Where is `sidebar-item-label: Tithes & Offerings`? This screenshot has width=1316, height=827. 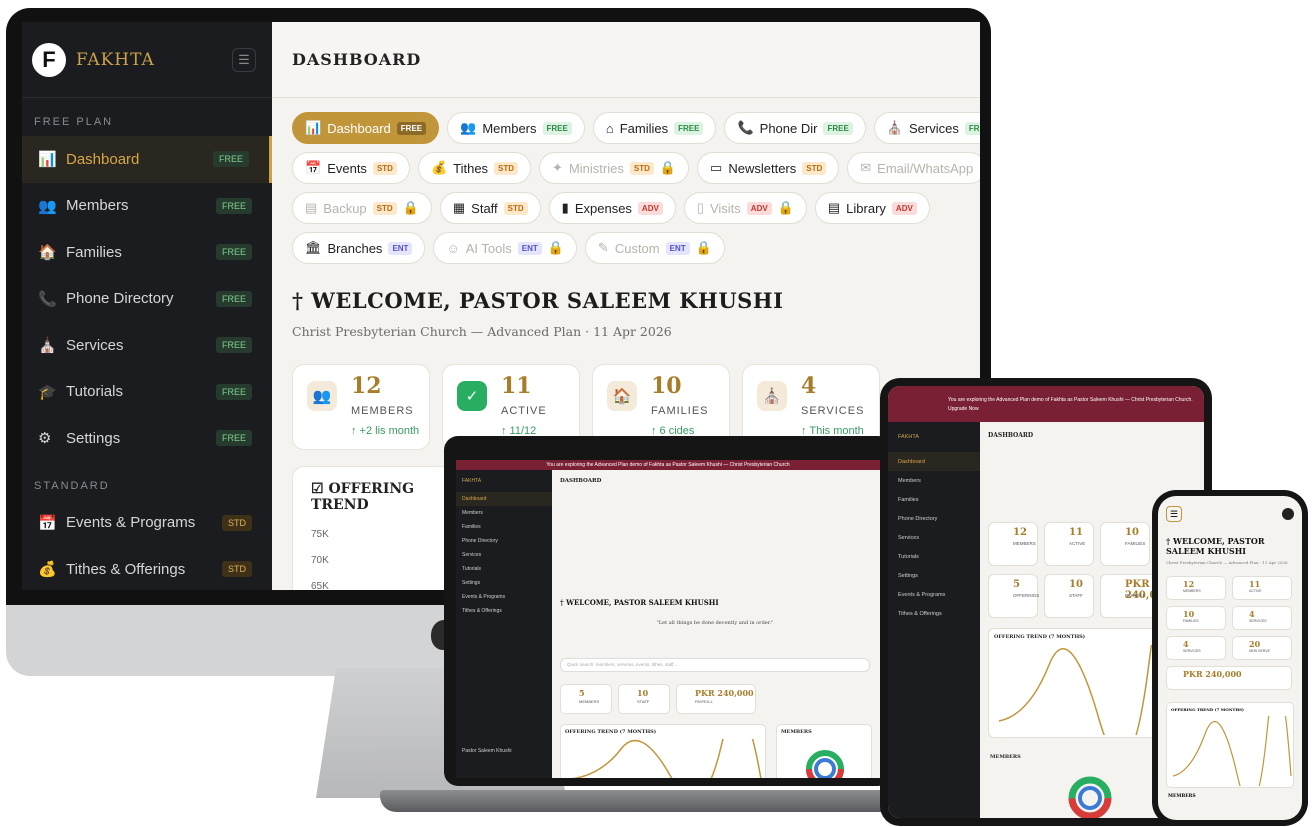
sidebar-item-label: Tithes & Offerings is located at coordinates (126, 569).